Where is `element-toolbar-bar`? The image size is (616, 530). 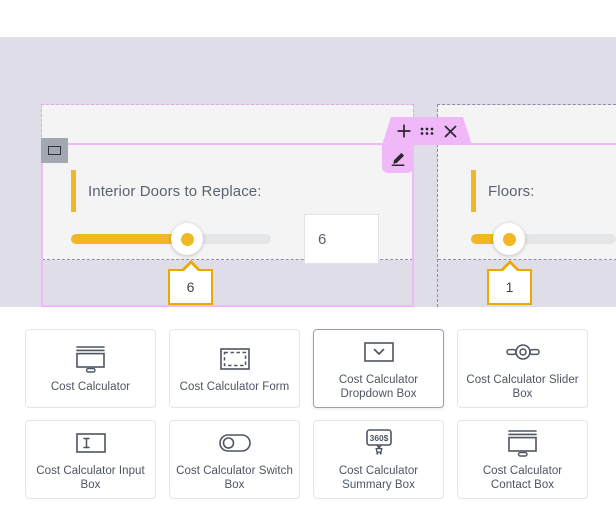 element-toolbar-bar is located at coordinates (427, 131).